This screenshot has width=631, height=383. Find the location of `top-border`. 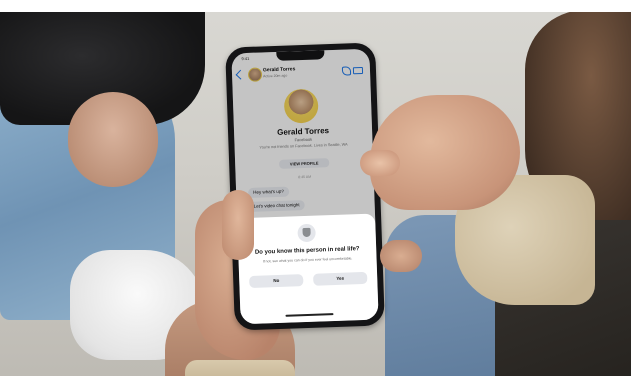

top-border is located at coordinates (315, 6).